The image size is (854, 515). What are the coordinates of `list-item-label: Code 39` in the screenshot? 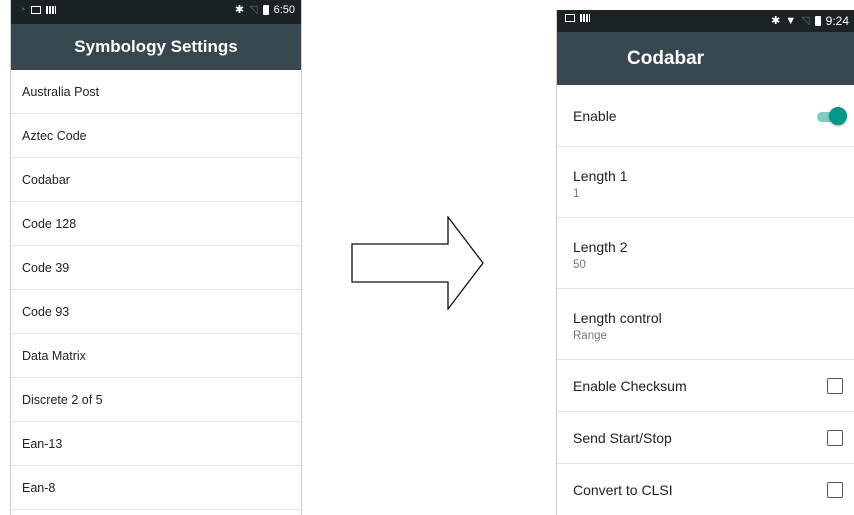 It's located at (46, 267).